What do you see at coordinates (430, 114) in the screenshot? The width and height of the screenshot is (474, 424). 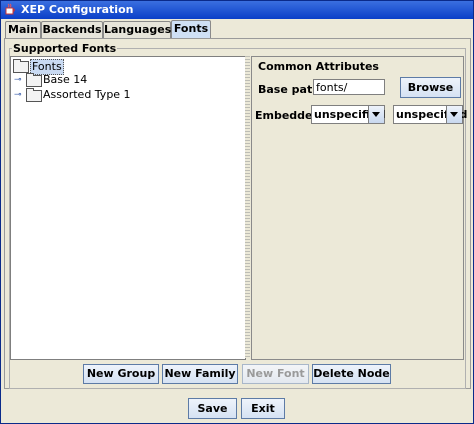 I see `embedded-select-2: unspecified` at bounding box center [430, 114].